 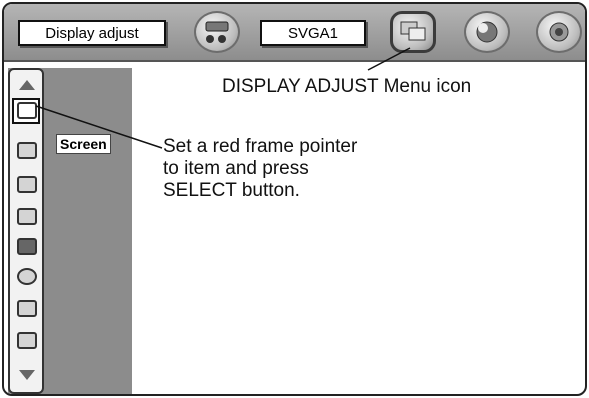 I want to click on pointer-callout-line, so click(x=99, y=127).